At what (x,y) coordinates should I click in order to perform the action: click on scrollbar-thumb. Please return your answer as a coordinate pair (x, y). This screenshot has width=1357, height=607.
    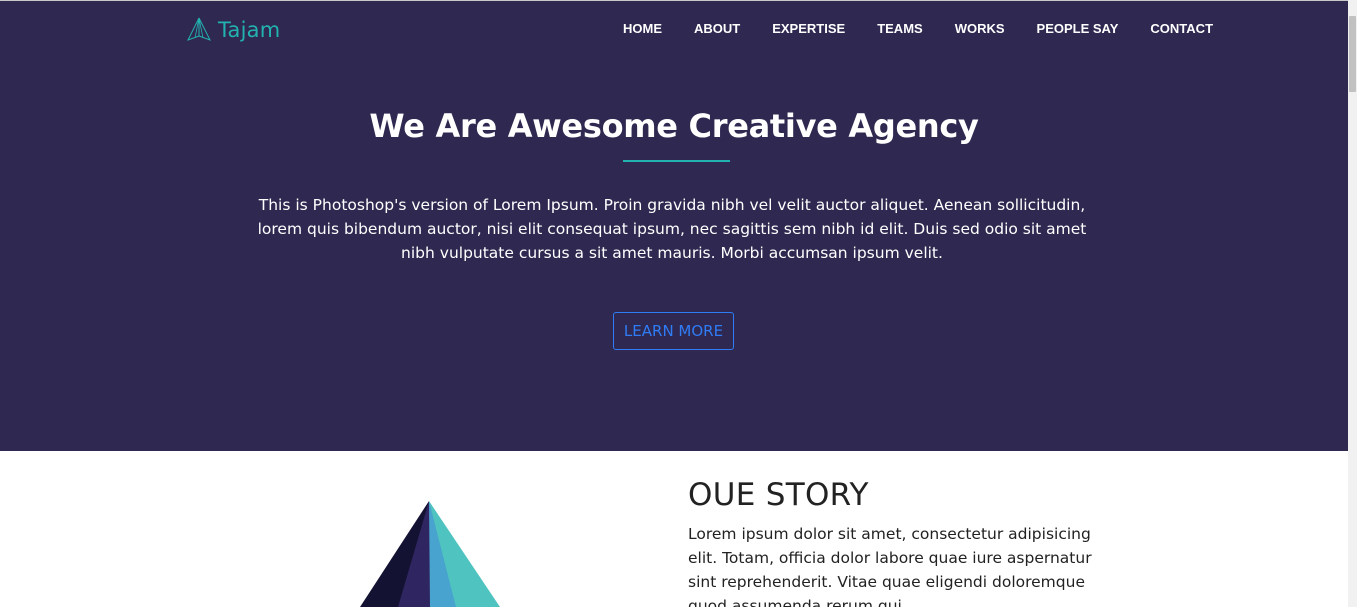
    Looking at the image, I should click on (1352, 54).